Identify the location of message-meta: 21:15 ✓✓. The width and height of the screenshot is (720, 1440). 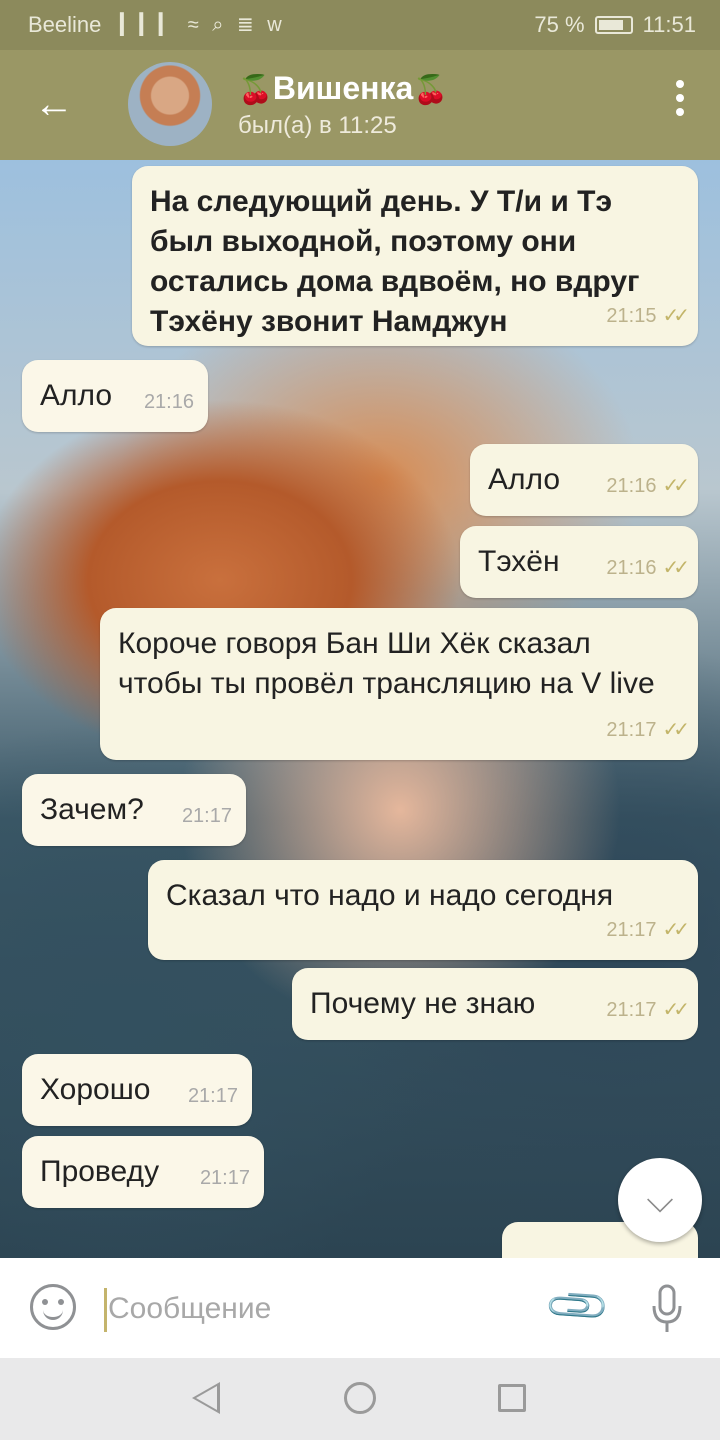
(647, 316).